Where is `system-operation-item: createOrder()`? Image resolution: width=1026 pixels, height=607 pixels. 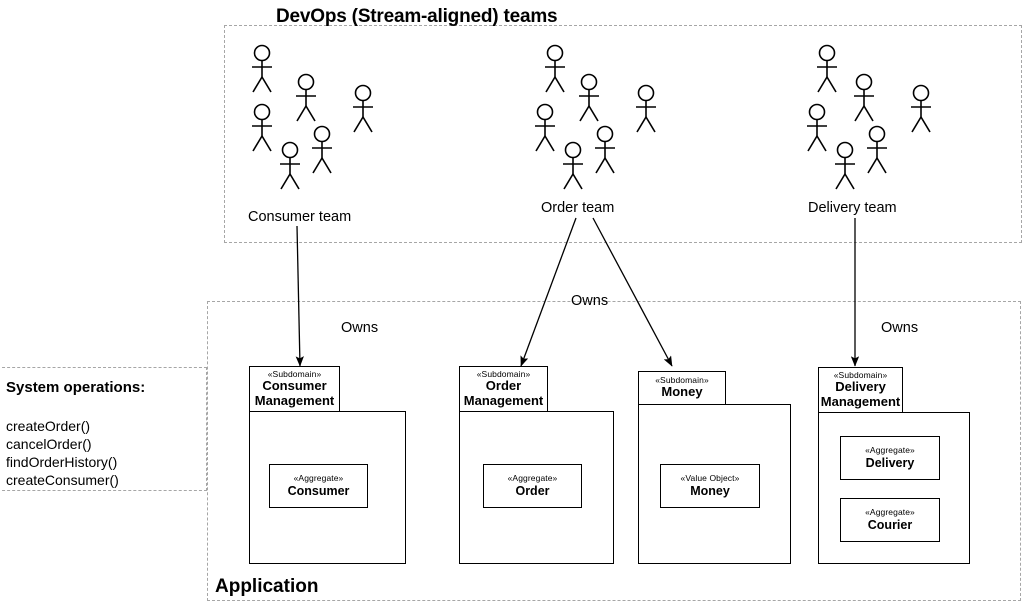
system-operation-item: createOrder() is located at coordinates (48, 426).